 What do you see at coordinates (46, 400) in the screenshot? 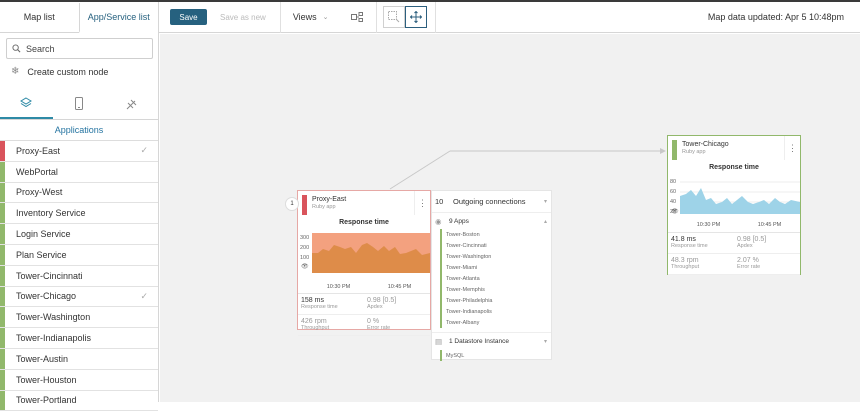
I see `app-name: Tower-Portland` at bounding box center [46, 400].